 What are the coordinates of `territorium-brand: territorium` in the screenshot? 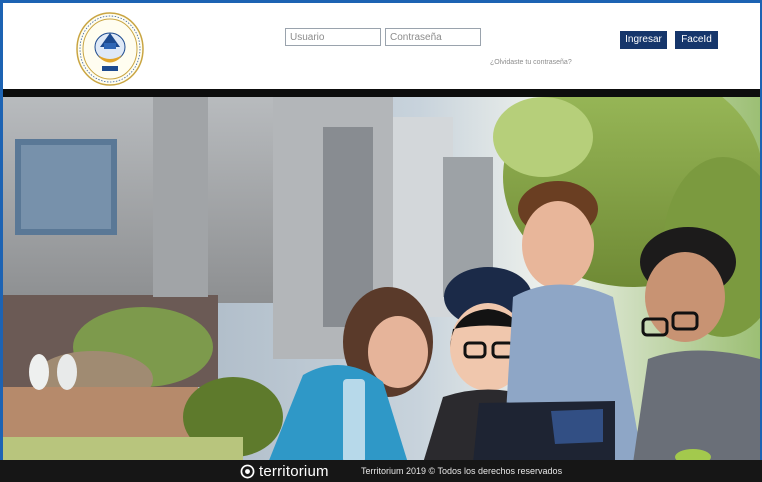 It's located at (284, 471).